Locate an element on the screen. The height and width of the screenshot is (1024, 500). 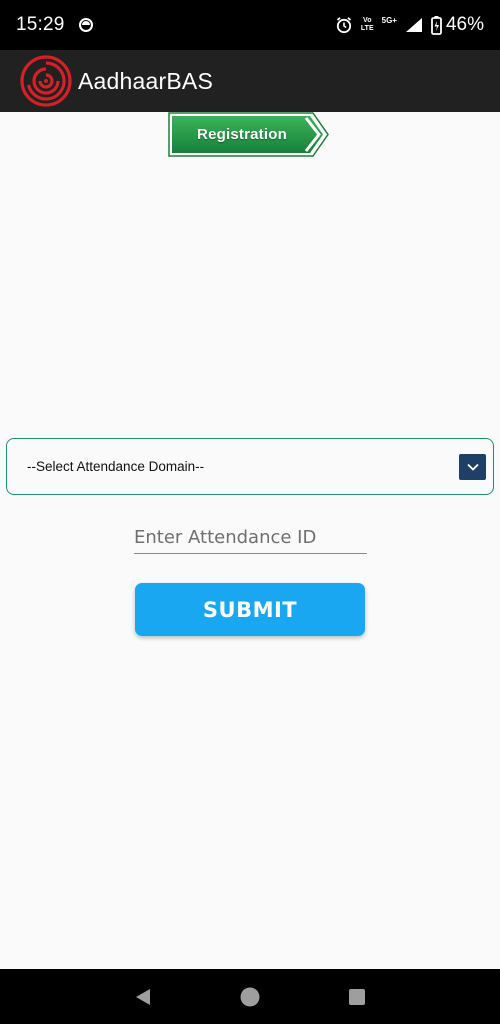
back-icon is located at coordinates (143, 997).